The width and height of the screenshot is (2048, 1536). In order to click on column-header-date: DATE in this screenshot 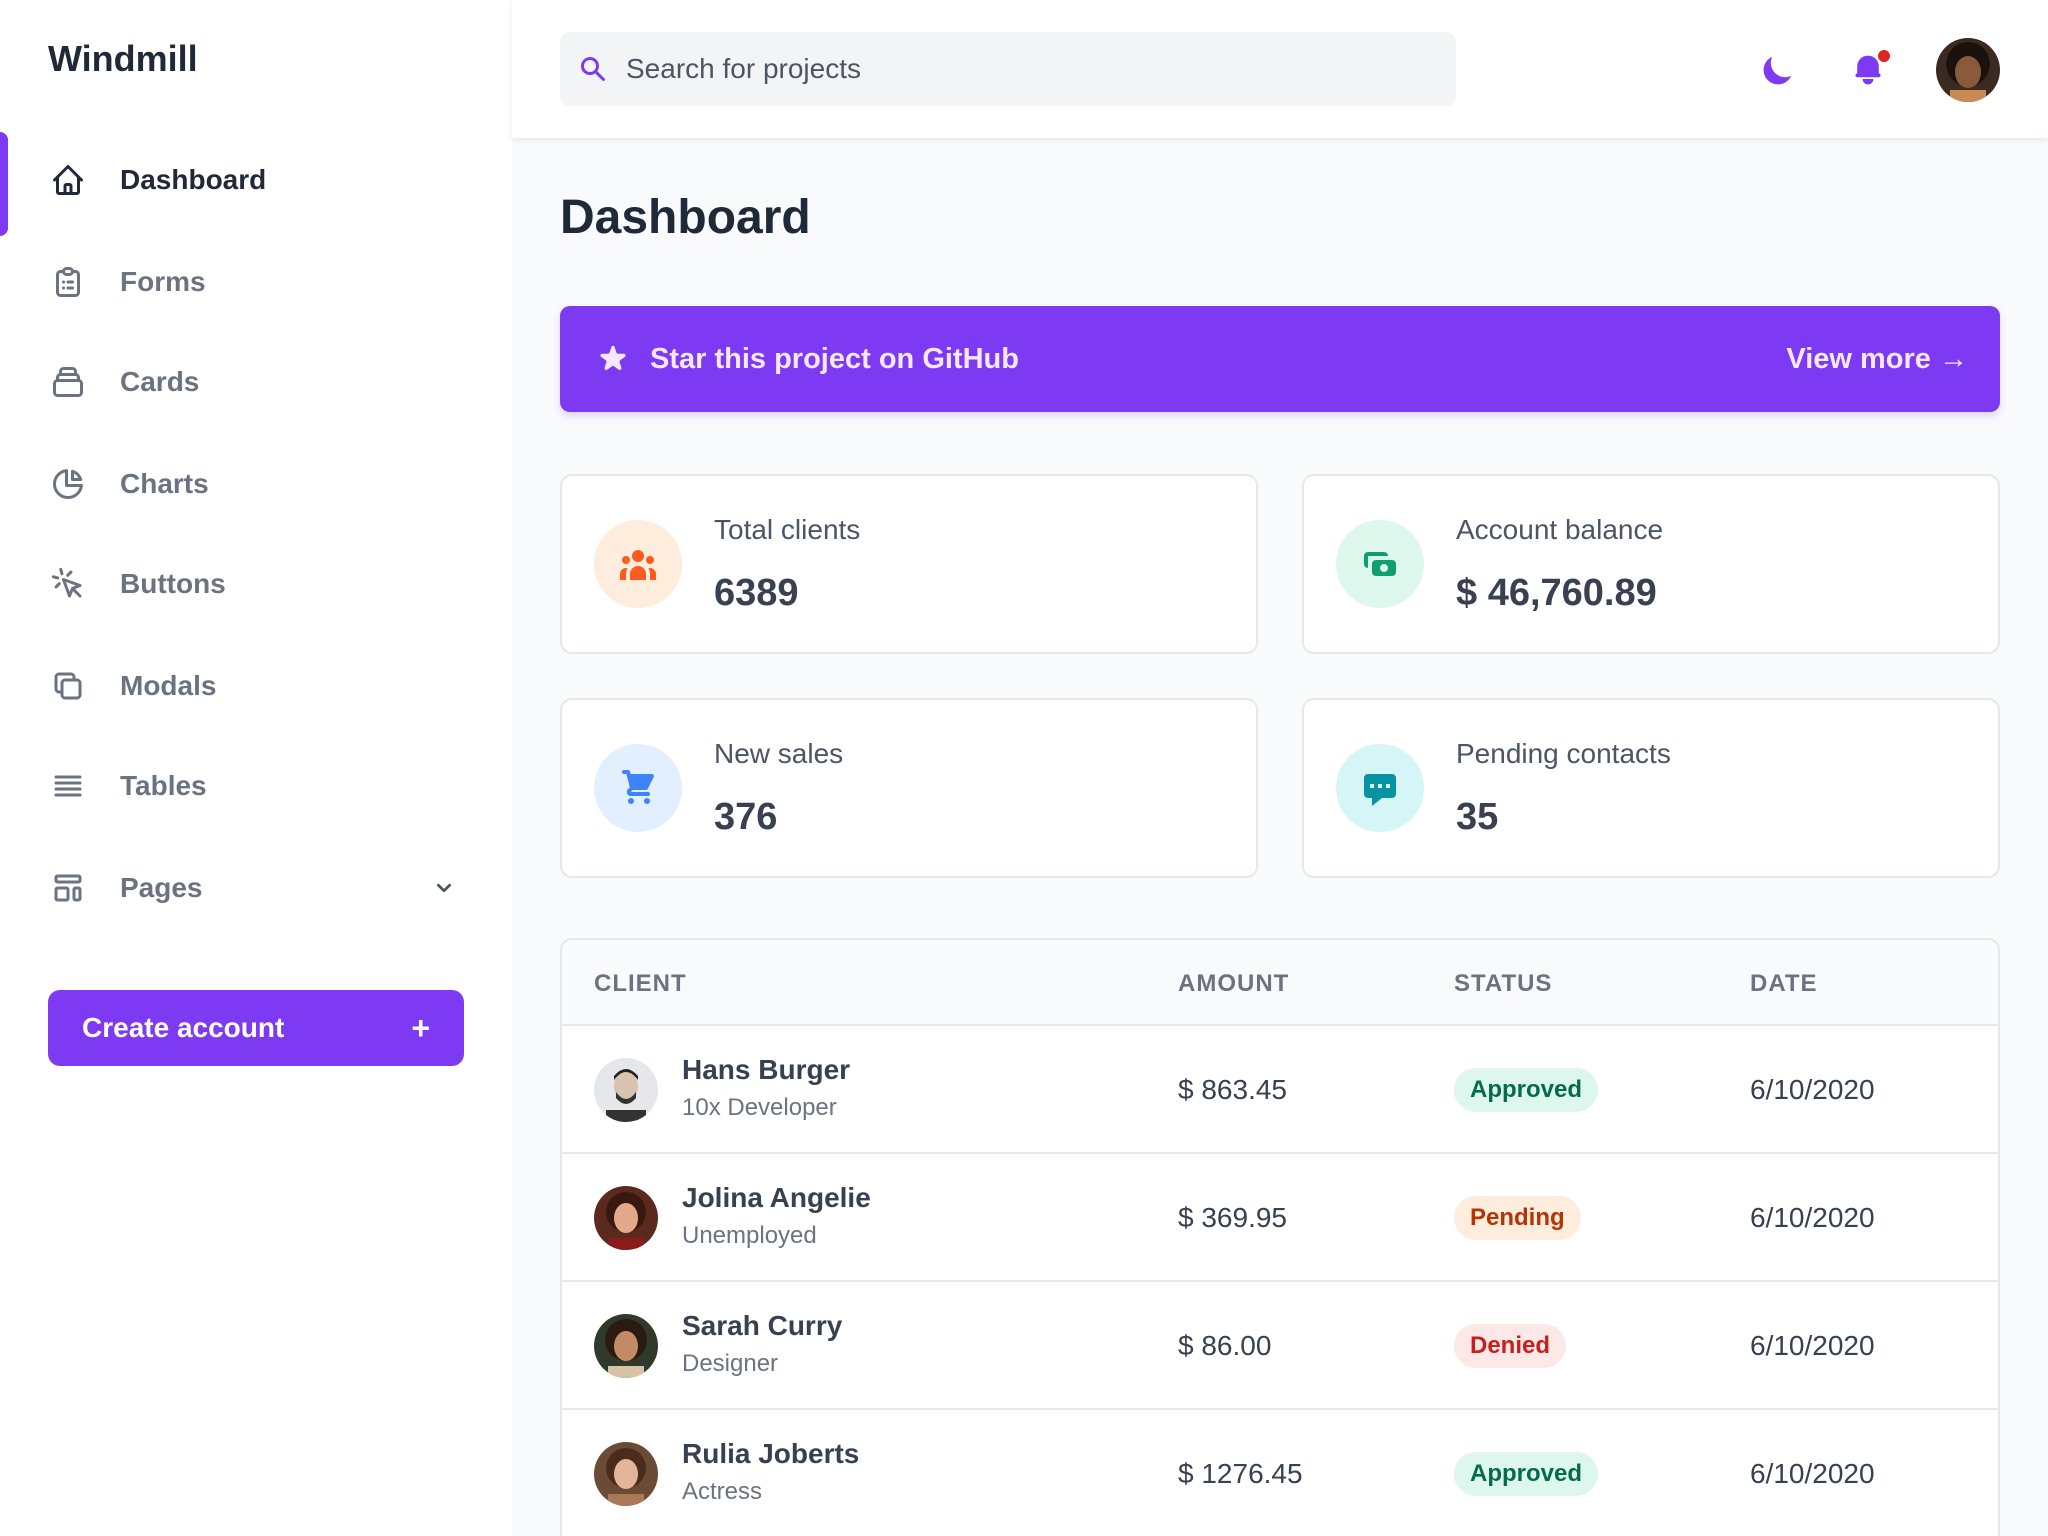, I will do `click(1784, 983)`.